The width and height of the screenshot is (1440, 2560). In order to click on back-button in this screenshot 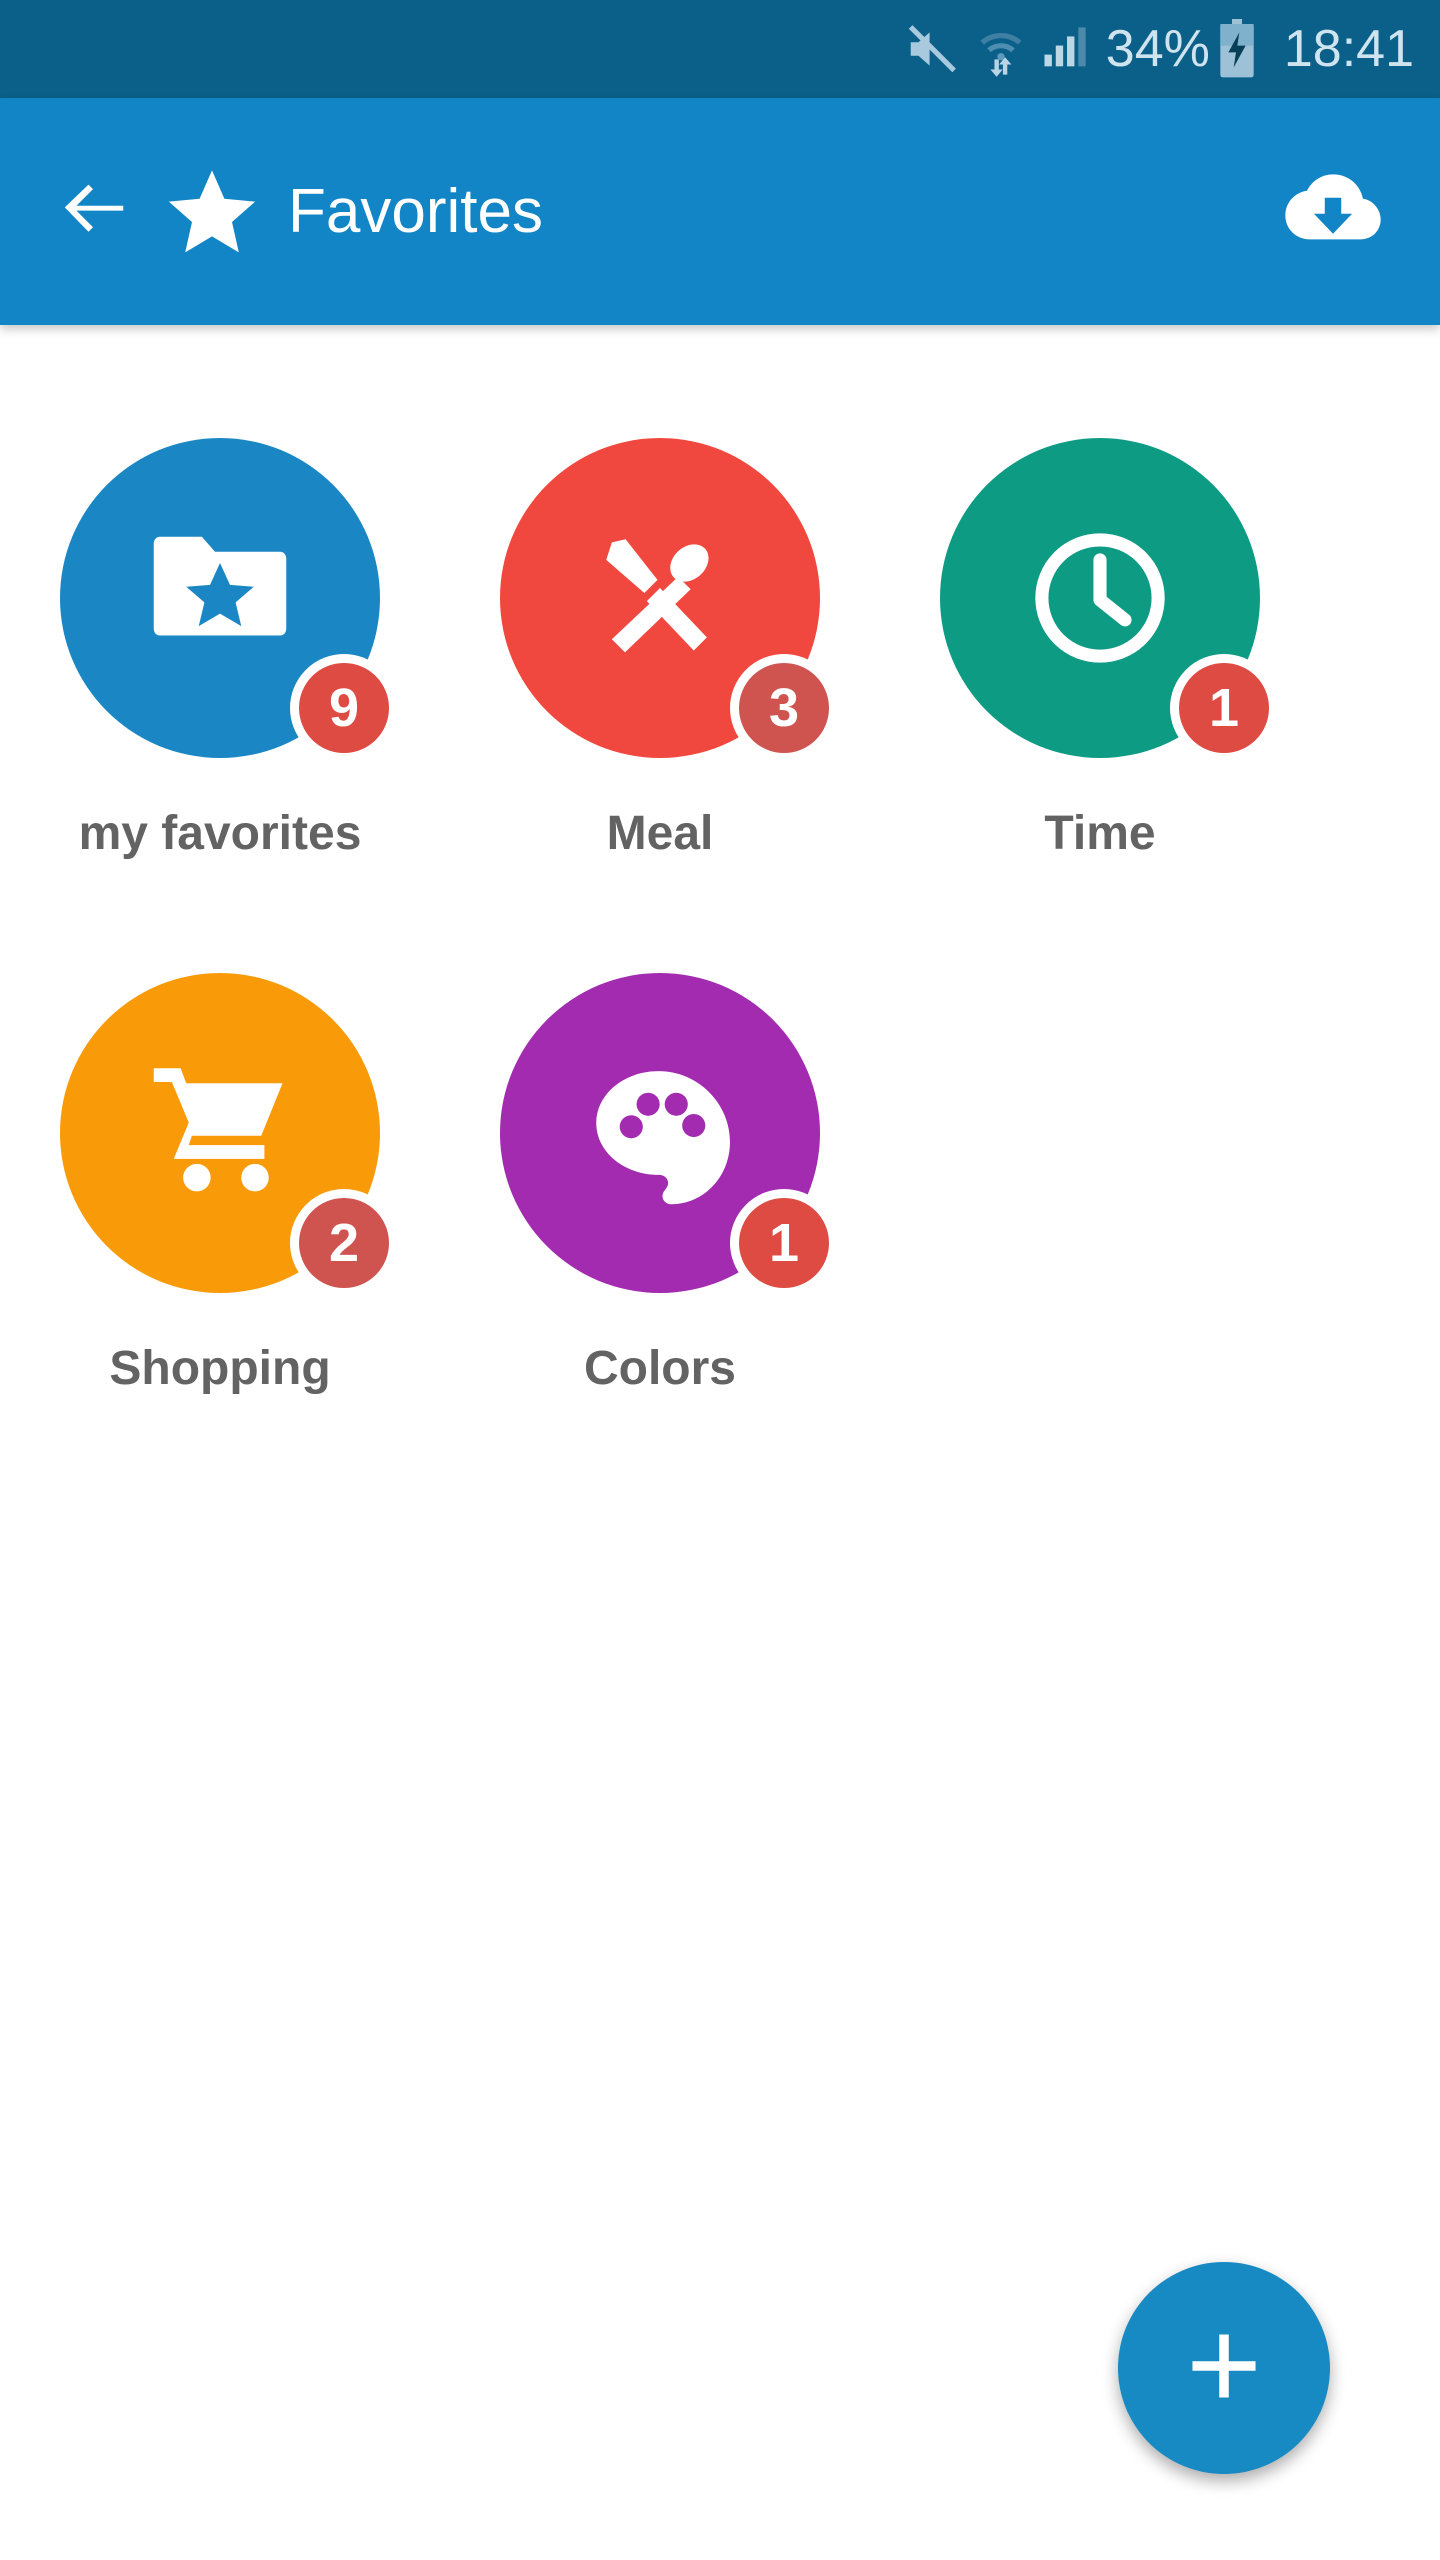, I will do `click(94, 212)`.